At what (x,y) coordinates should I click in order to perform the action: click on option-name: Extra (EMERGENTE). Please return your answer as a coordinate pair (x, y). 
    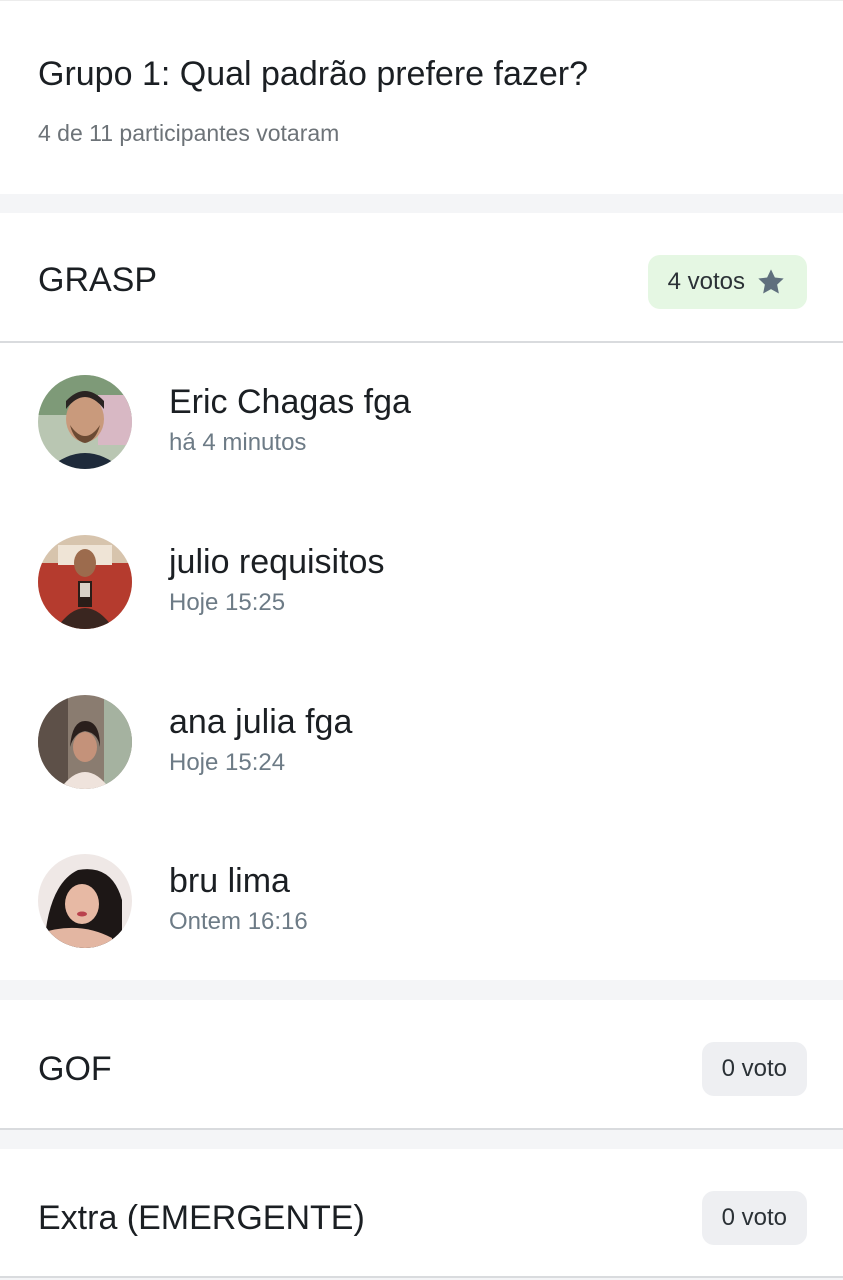
    Looking at the image, I should click on (201, 1218).